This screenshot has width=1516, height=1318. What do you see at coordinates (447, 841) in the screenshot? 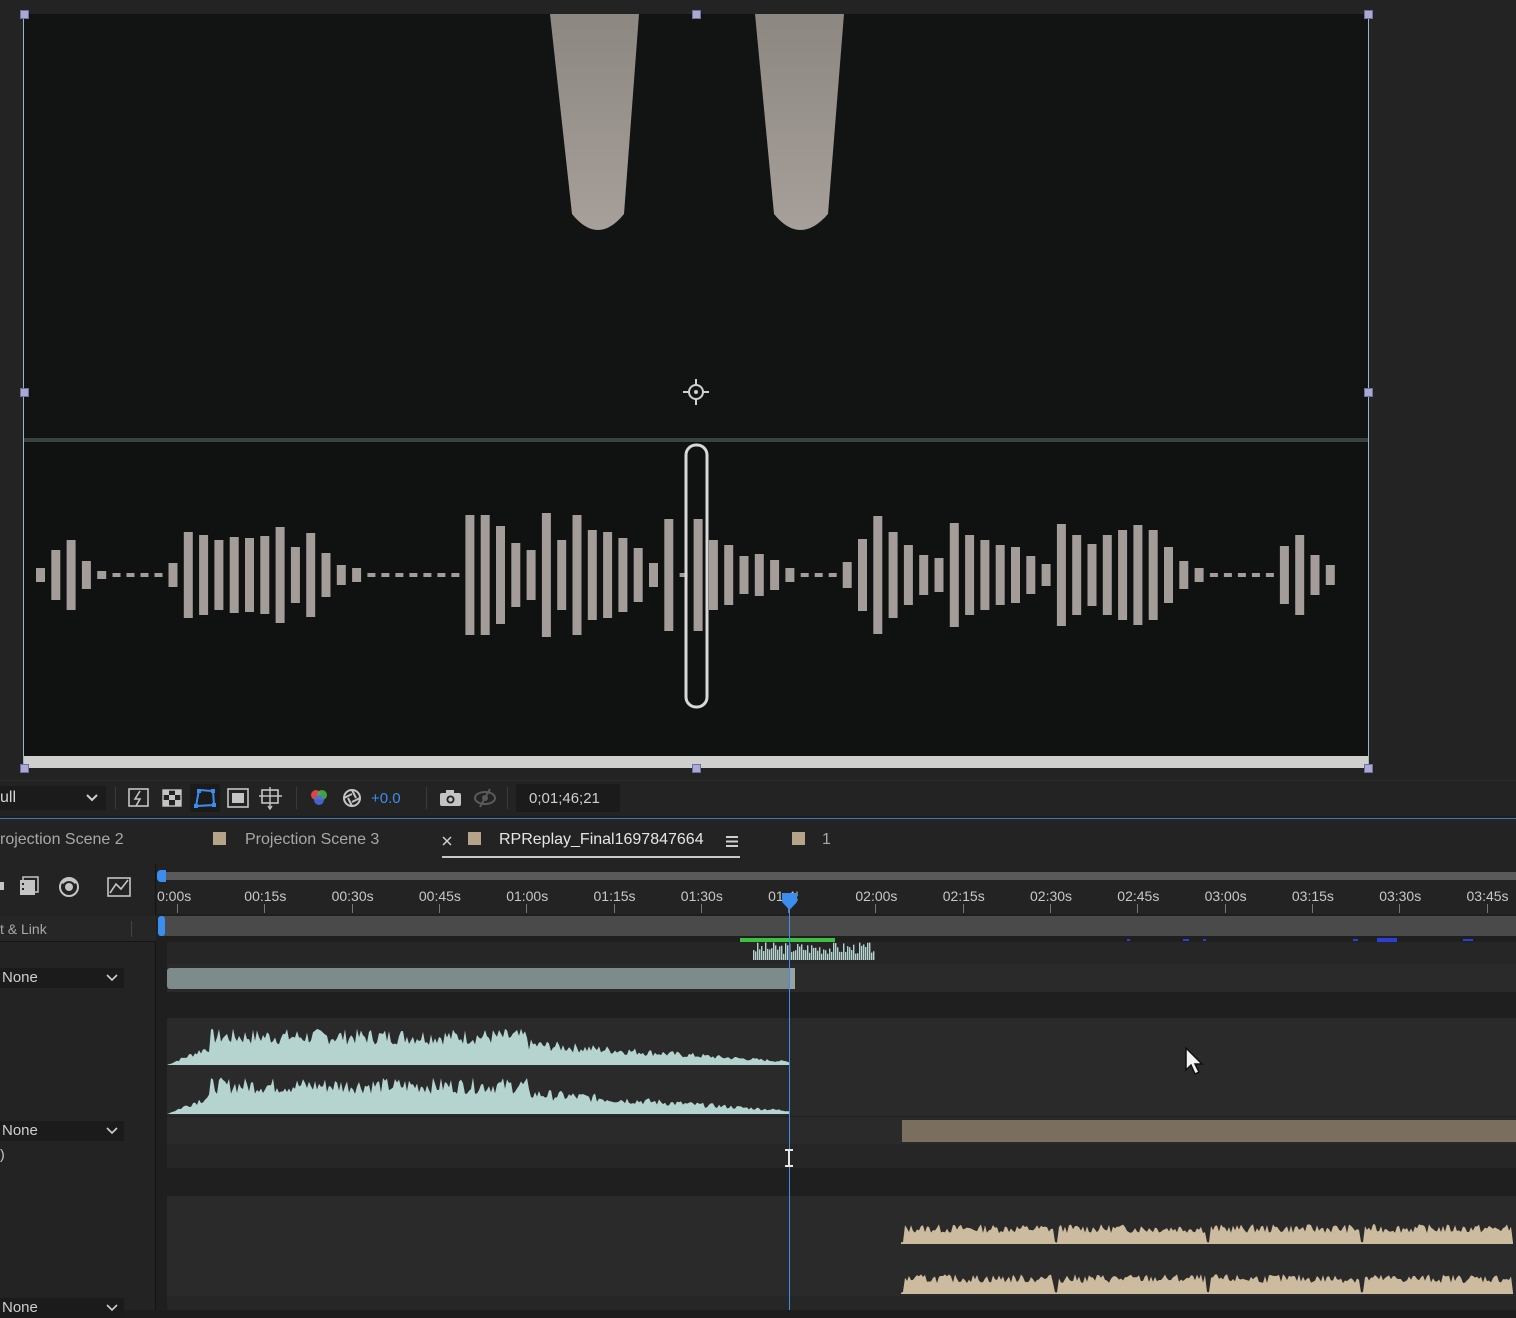
I see `close-icon` at bounding box center [447, 841].